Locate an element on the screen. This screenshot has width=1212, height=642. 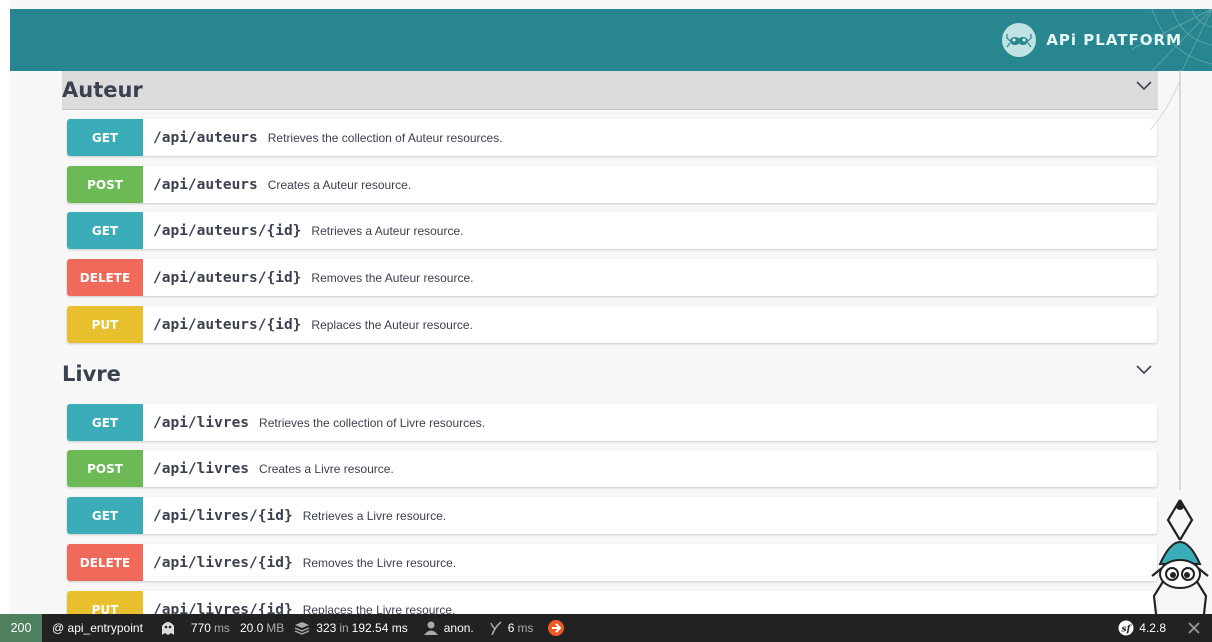
operation-summary: Replaces the Auteur resource. is located at coordinates (392, 324).